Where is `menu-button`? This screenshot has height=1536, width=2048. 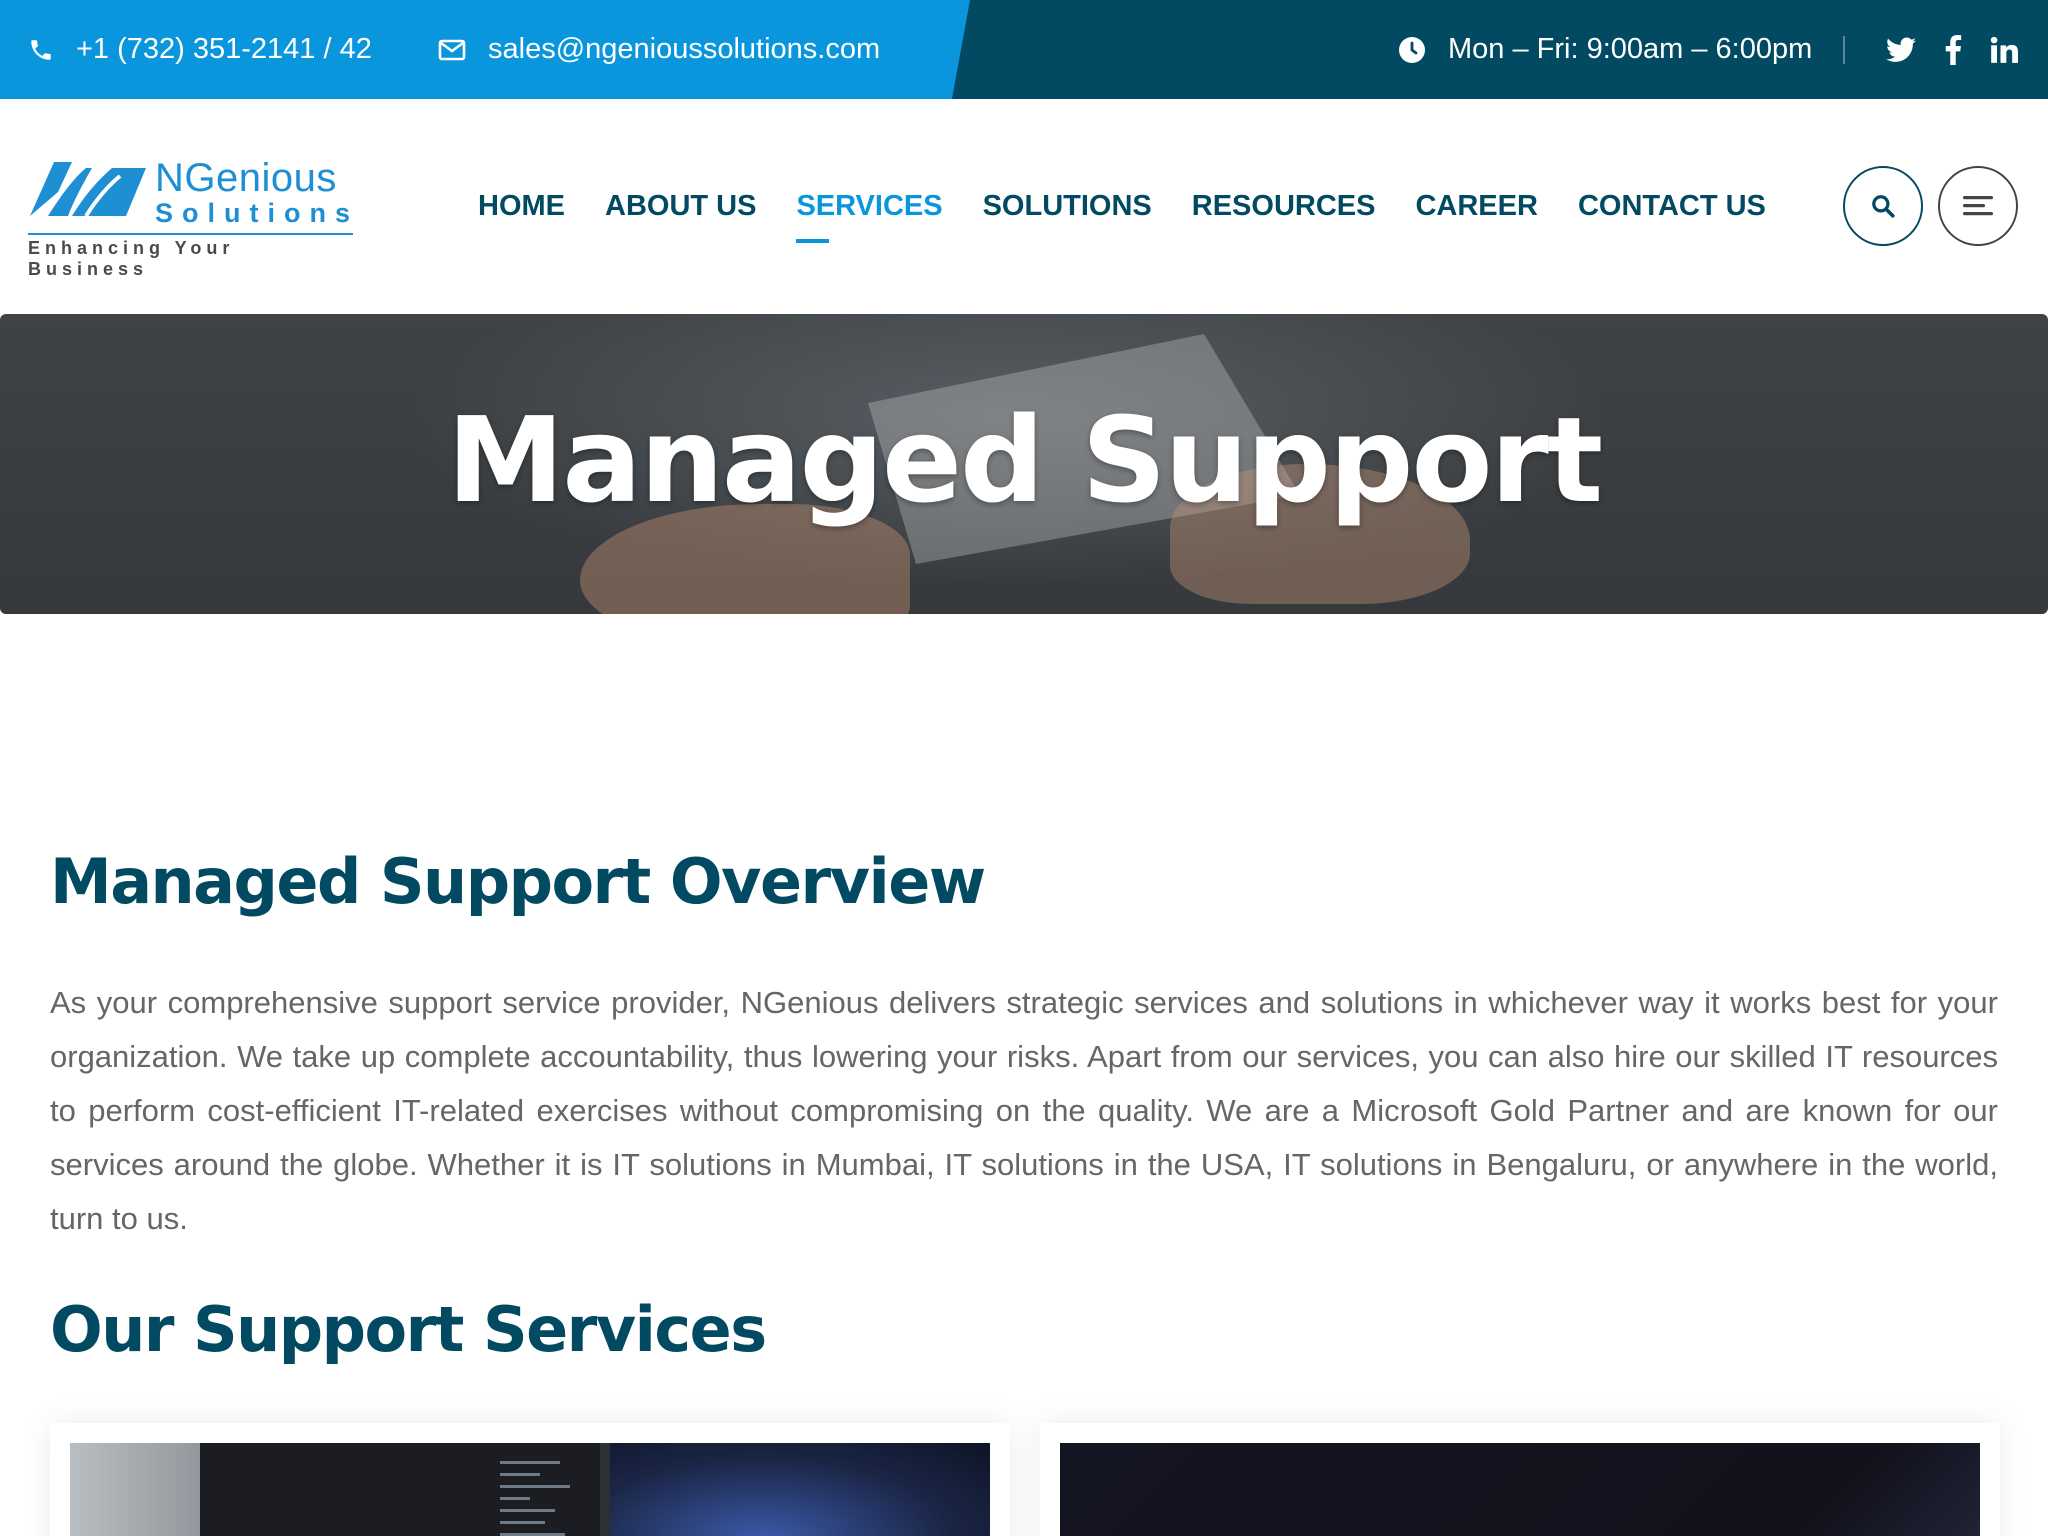 menu-button is located at coordinates (1978, 206).